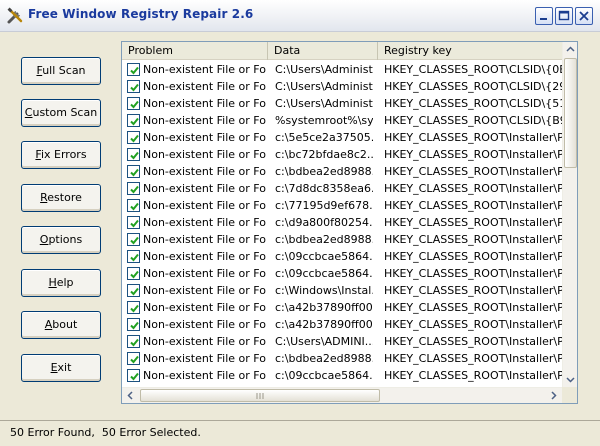 This screenshot has height=446, width=600. Describe the element at coordinates (473, 103) in the screenshot. I see `cell-registry-key: HKEY_CLASSES_ROOT\CLSID\{51` at that location.